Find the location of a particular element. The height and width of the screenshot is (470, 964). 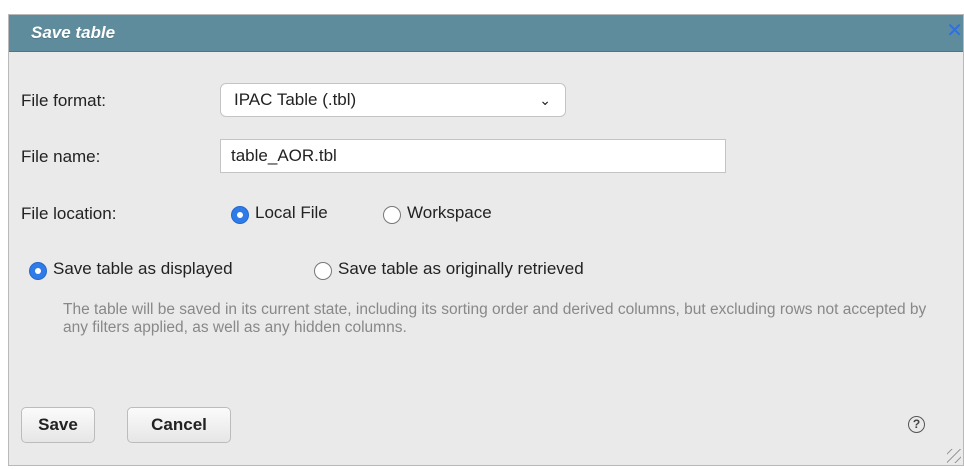

workspace-label: Workspace is located at coordinates (449, 213).